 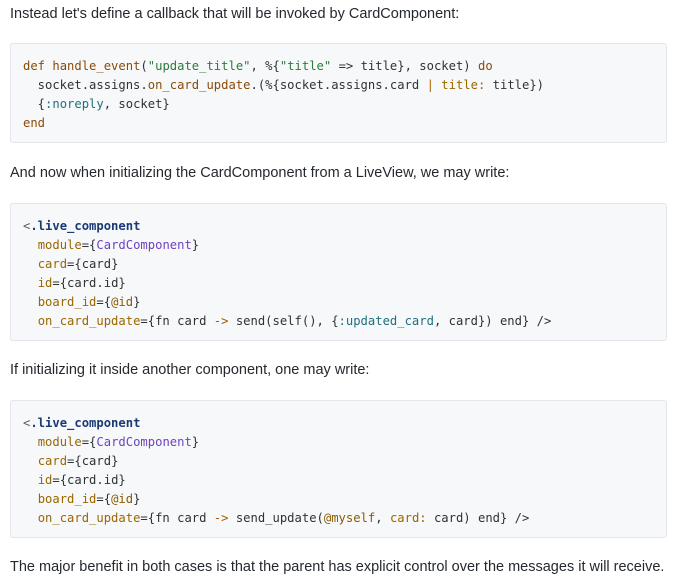 I want to click on code-token: "title", so click(x=305, y=66).